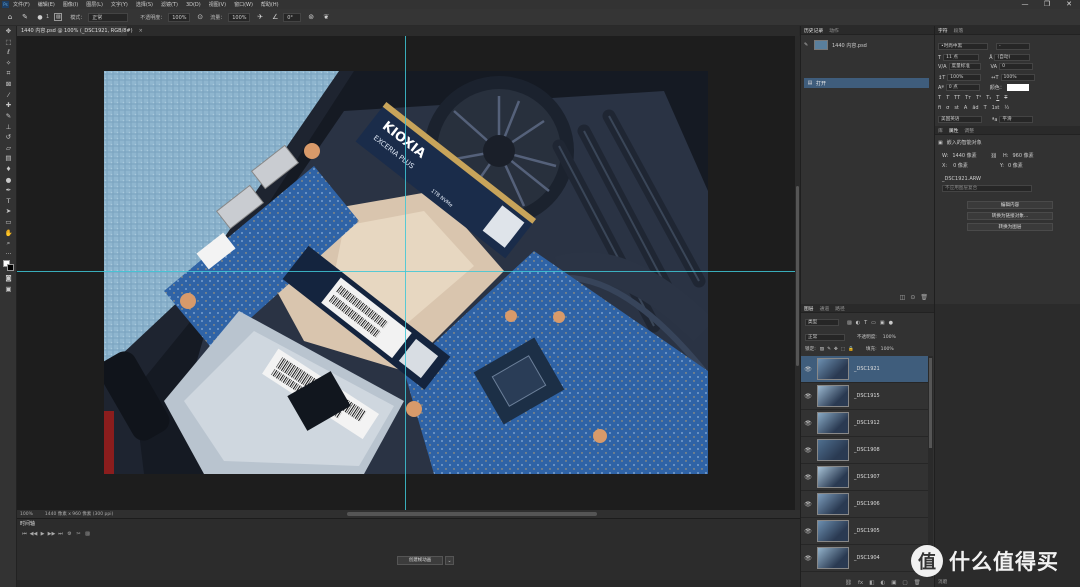 This screenshot has width=1080, height=587. What do you see at coordinates (813, 30) in the screenshot?
I see `tab-history: 历史记录` at bounding box center [813, 30].